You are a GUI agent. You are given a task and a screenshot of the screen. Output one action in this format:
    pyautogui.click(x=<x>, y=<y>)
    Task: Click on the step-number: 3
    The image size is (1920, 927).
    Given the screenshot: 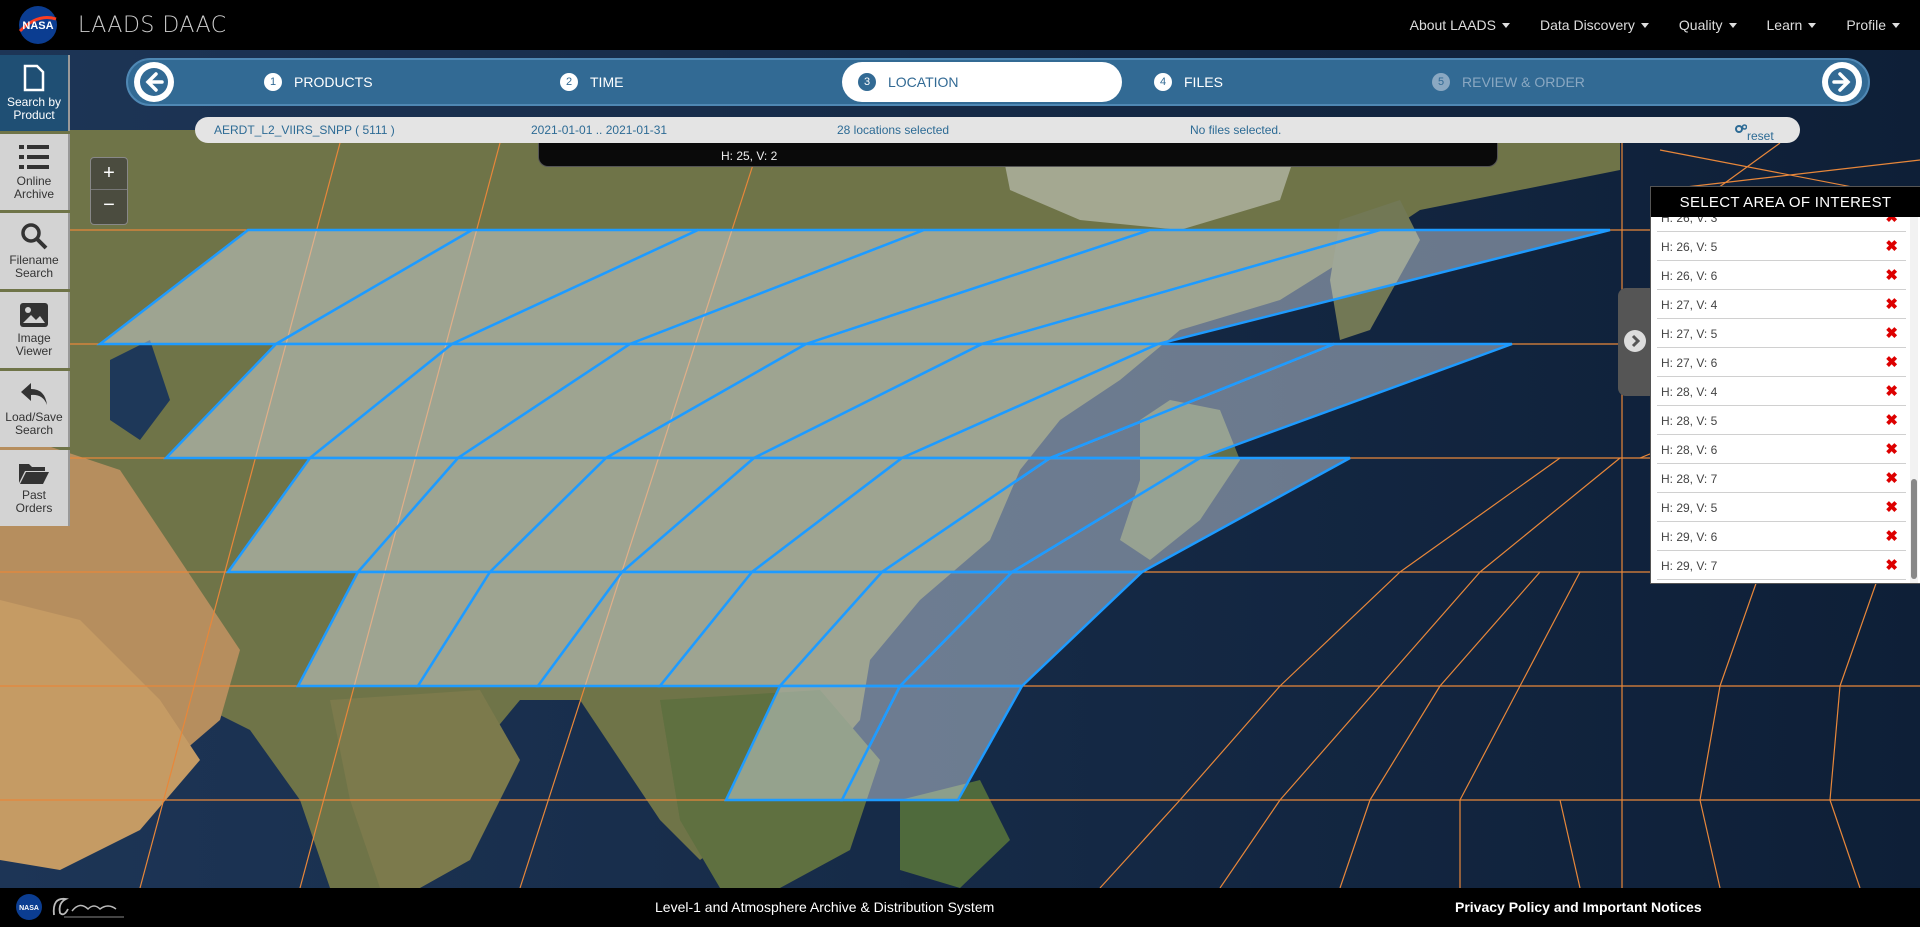 What is the action you would take?
    pyautogui.click(x=867, y=82)
    